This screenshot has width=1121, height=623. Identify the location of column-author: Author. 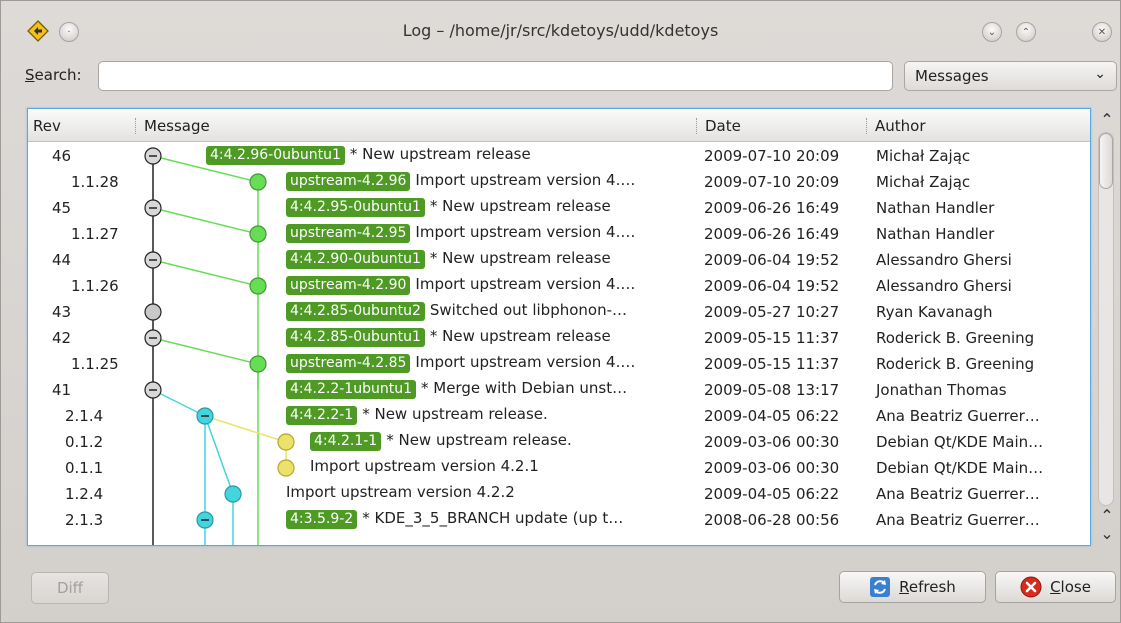
(900, 126).